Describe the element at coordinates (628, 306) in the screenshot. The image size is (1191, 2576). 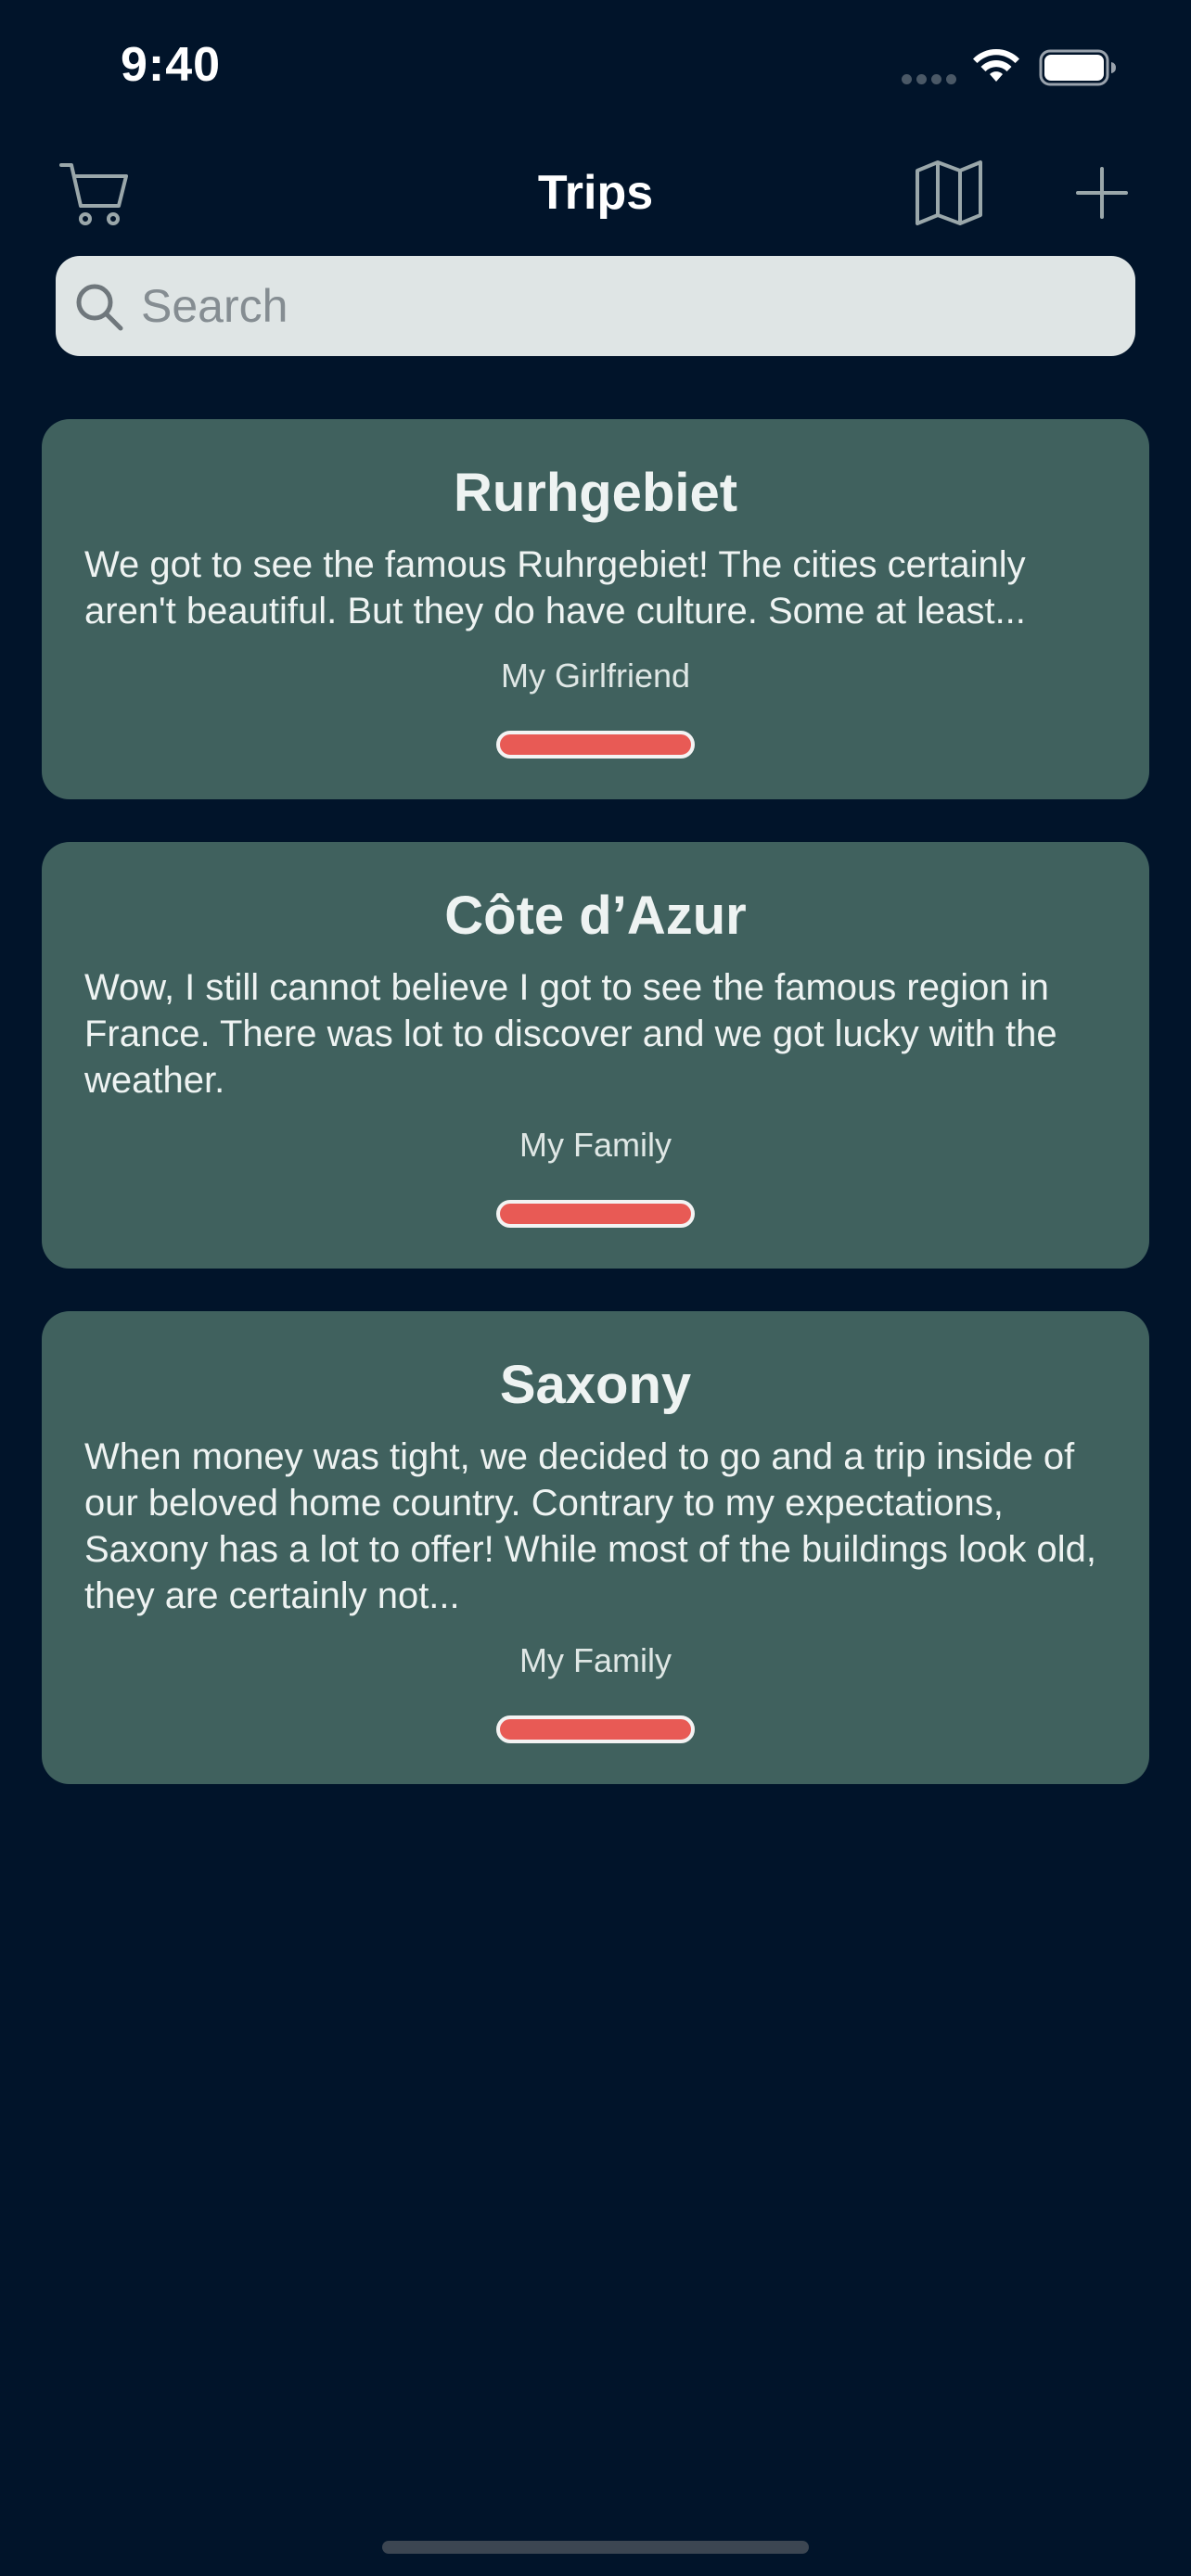
I see `search-input` at that location.